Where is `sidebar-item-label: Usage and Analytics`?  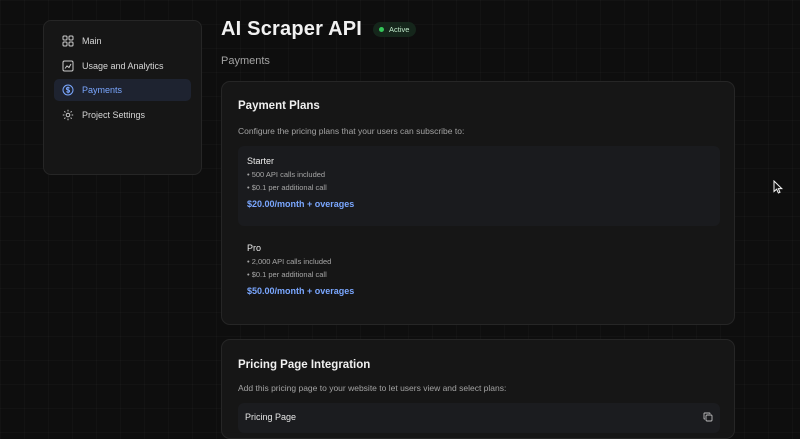
sidebar-item-label: Usage and Analytics is located at coordinates (123, 65).